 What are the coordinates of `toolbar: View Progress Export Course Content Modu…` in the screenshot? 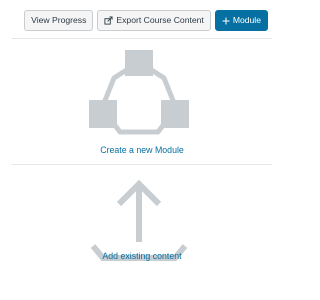 It's located at (146, 21).